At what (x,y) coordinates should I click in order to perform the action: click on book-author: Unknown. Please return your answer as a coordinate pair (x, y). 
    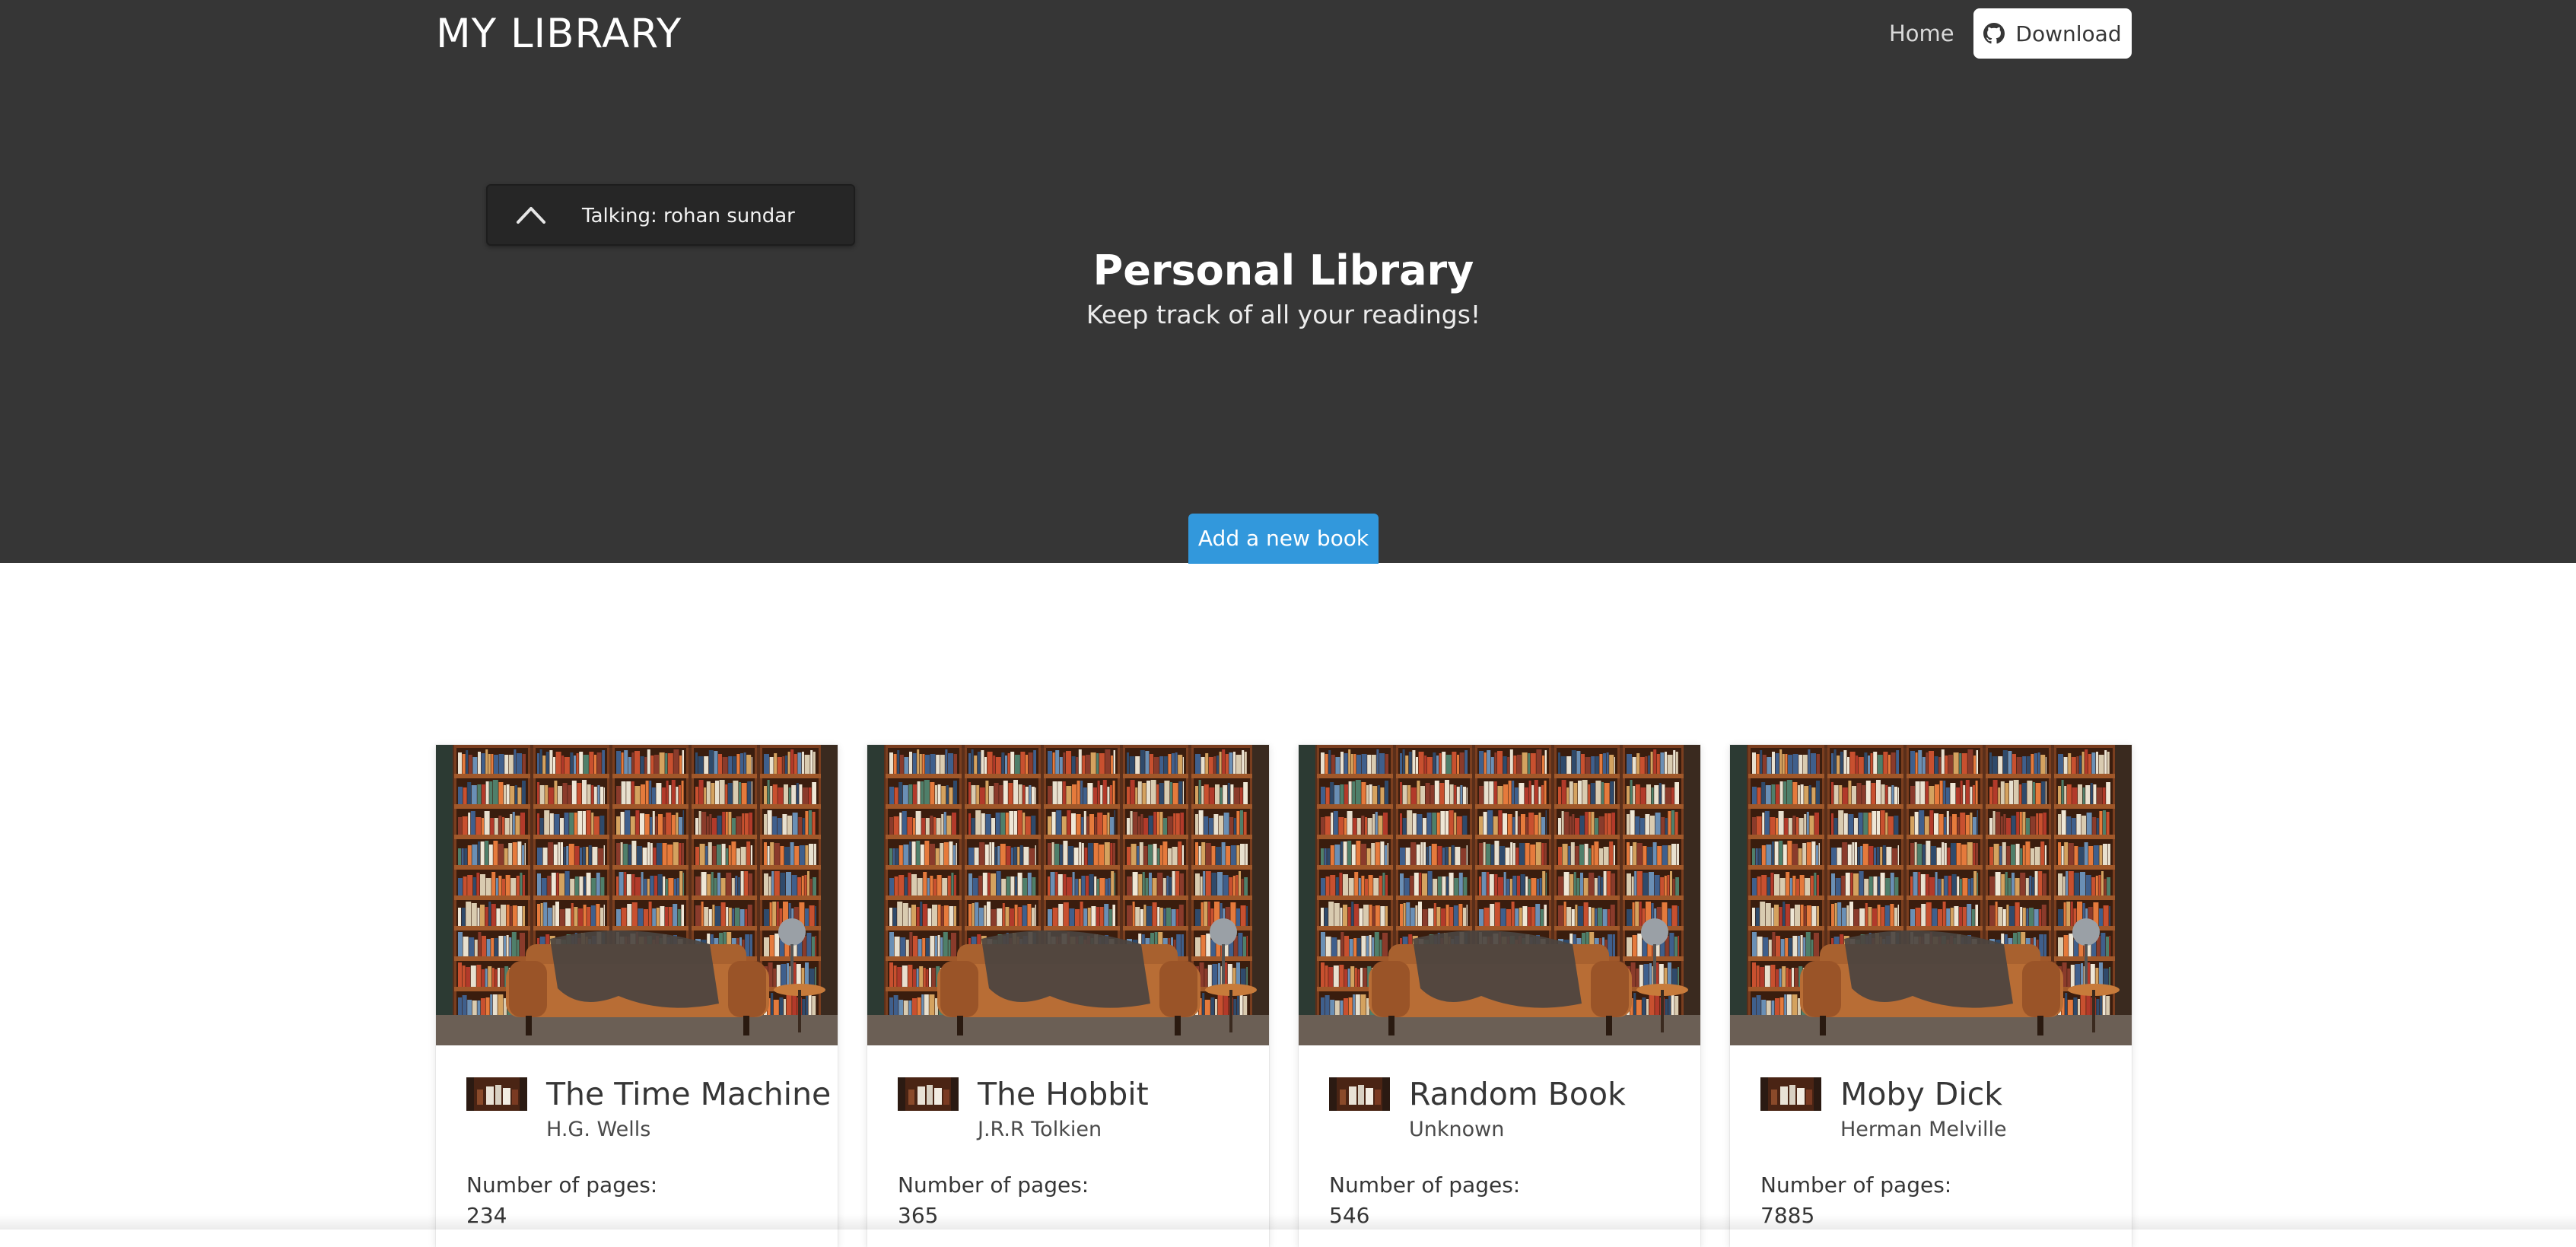
    Looking at the image, I should click on (1457, 1129).